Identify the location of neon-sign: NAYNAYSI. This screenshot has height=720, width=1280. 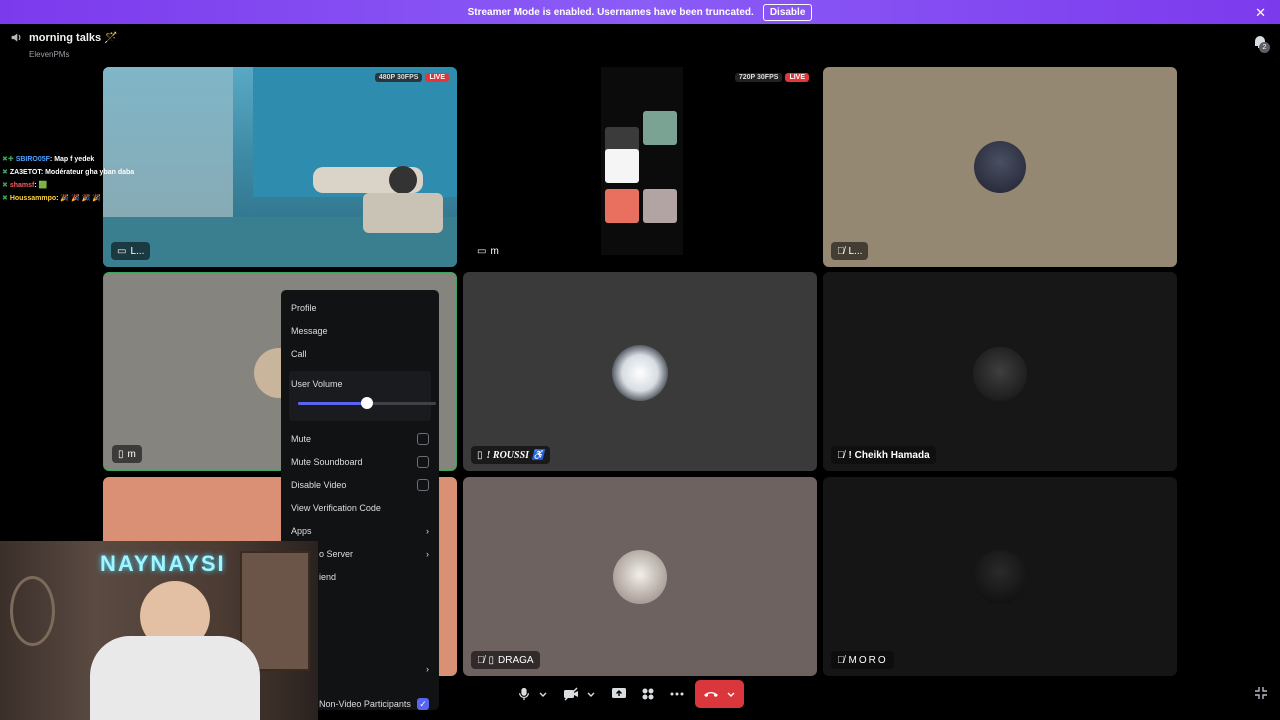
(163, 563).